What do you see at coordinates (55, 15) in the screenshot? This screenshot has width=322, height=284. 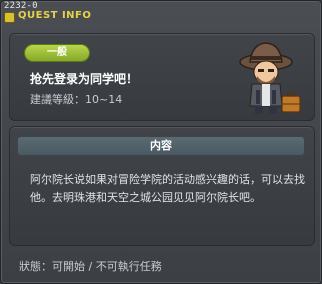 I see `window-title: QUEST INFO` at bounding box center [55, 15].